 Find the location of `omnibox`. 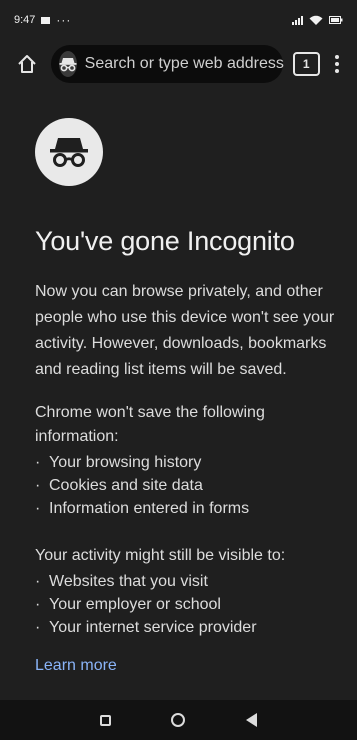

omnibox is located at coordinates (172, 64).